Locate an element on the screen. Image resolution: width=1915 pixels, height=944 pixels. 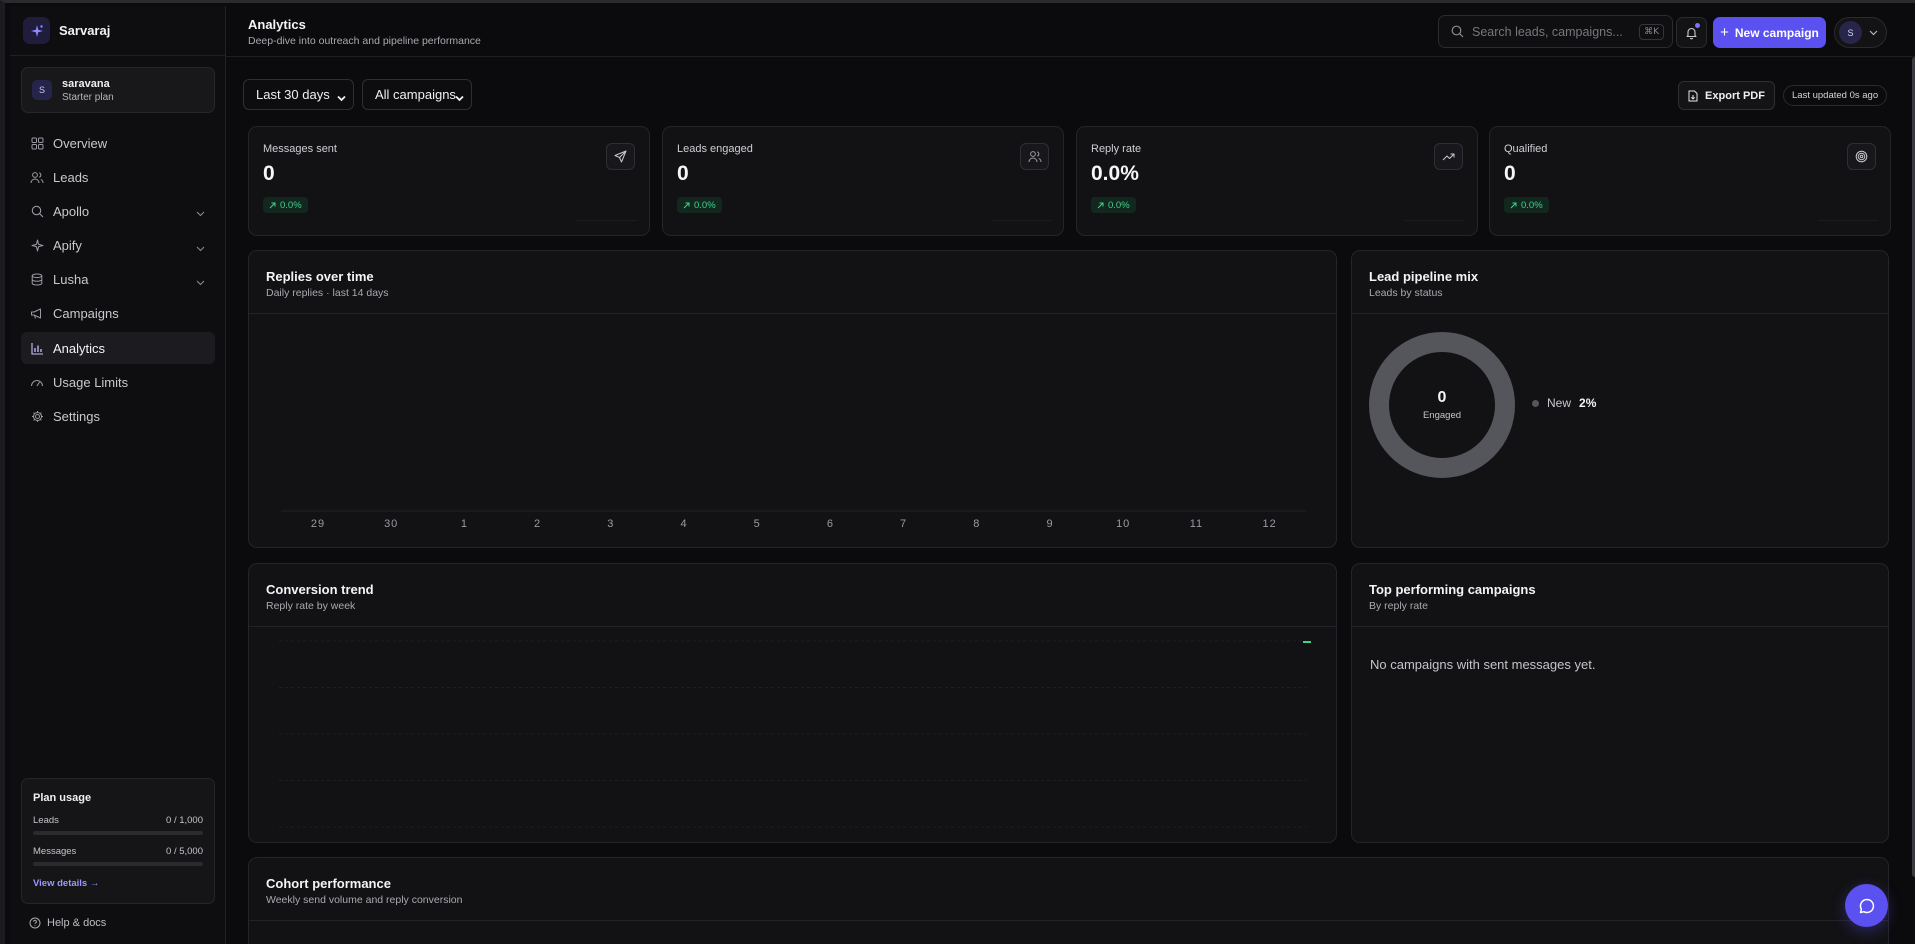
avatar: S is located at coordinates (1850, 32).